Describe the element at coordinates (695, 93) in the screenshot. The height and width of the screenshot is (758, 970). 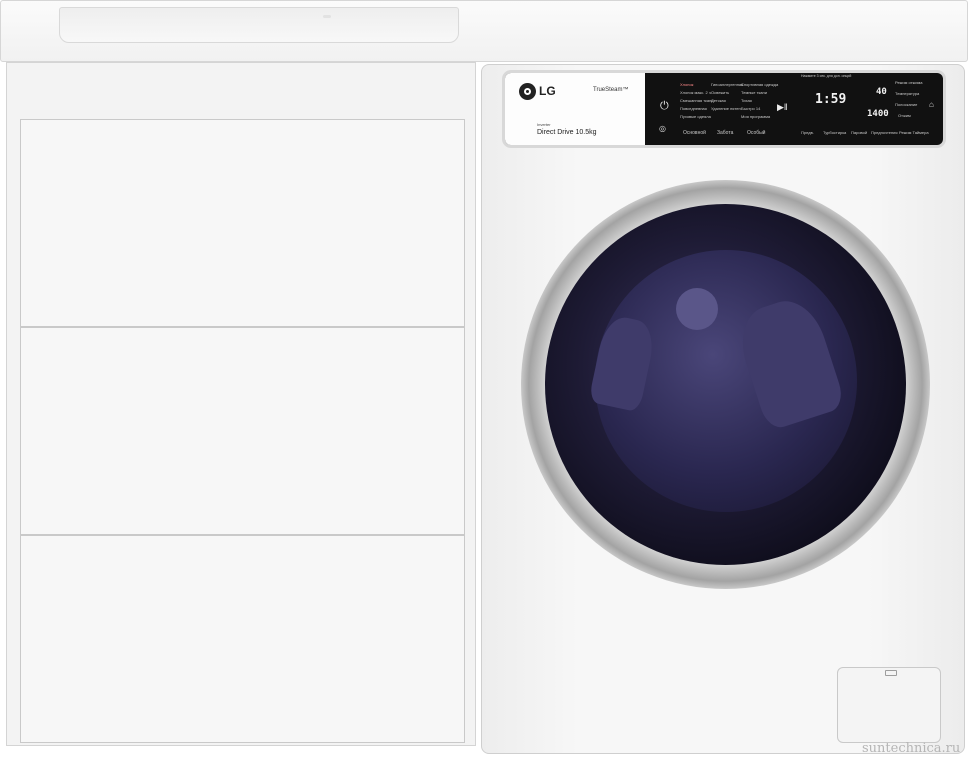
I see `program-item: Хлопок макс. 2 ч` at that location.